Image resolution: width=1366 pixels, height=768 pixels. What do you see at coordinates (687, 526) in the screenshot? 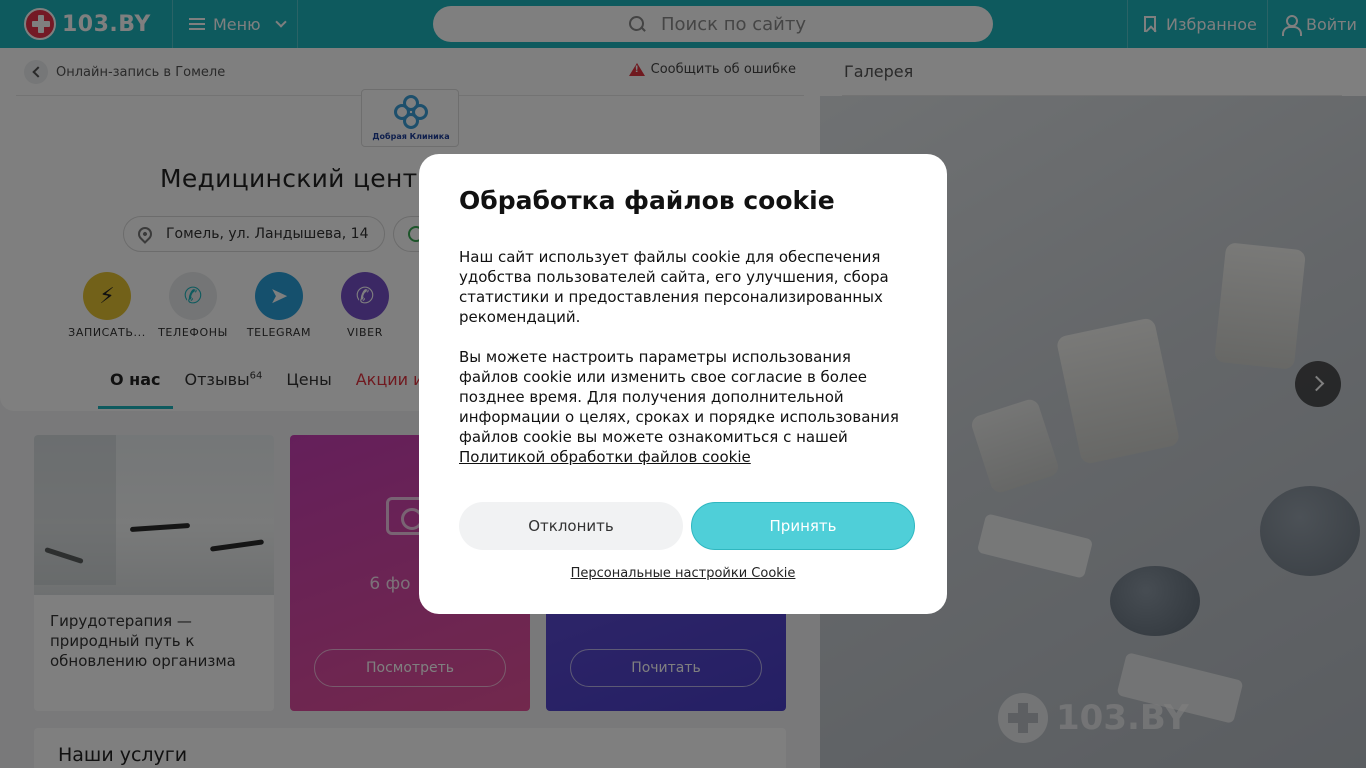
I see `modal-buttons: Отклонить Принять` at bounding box center [687, 526].